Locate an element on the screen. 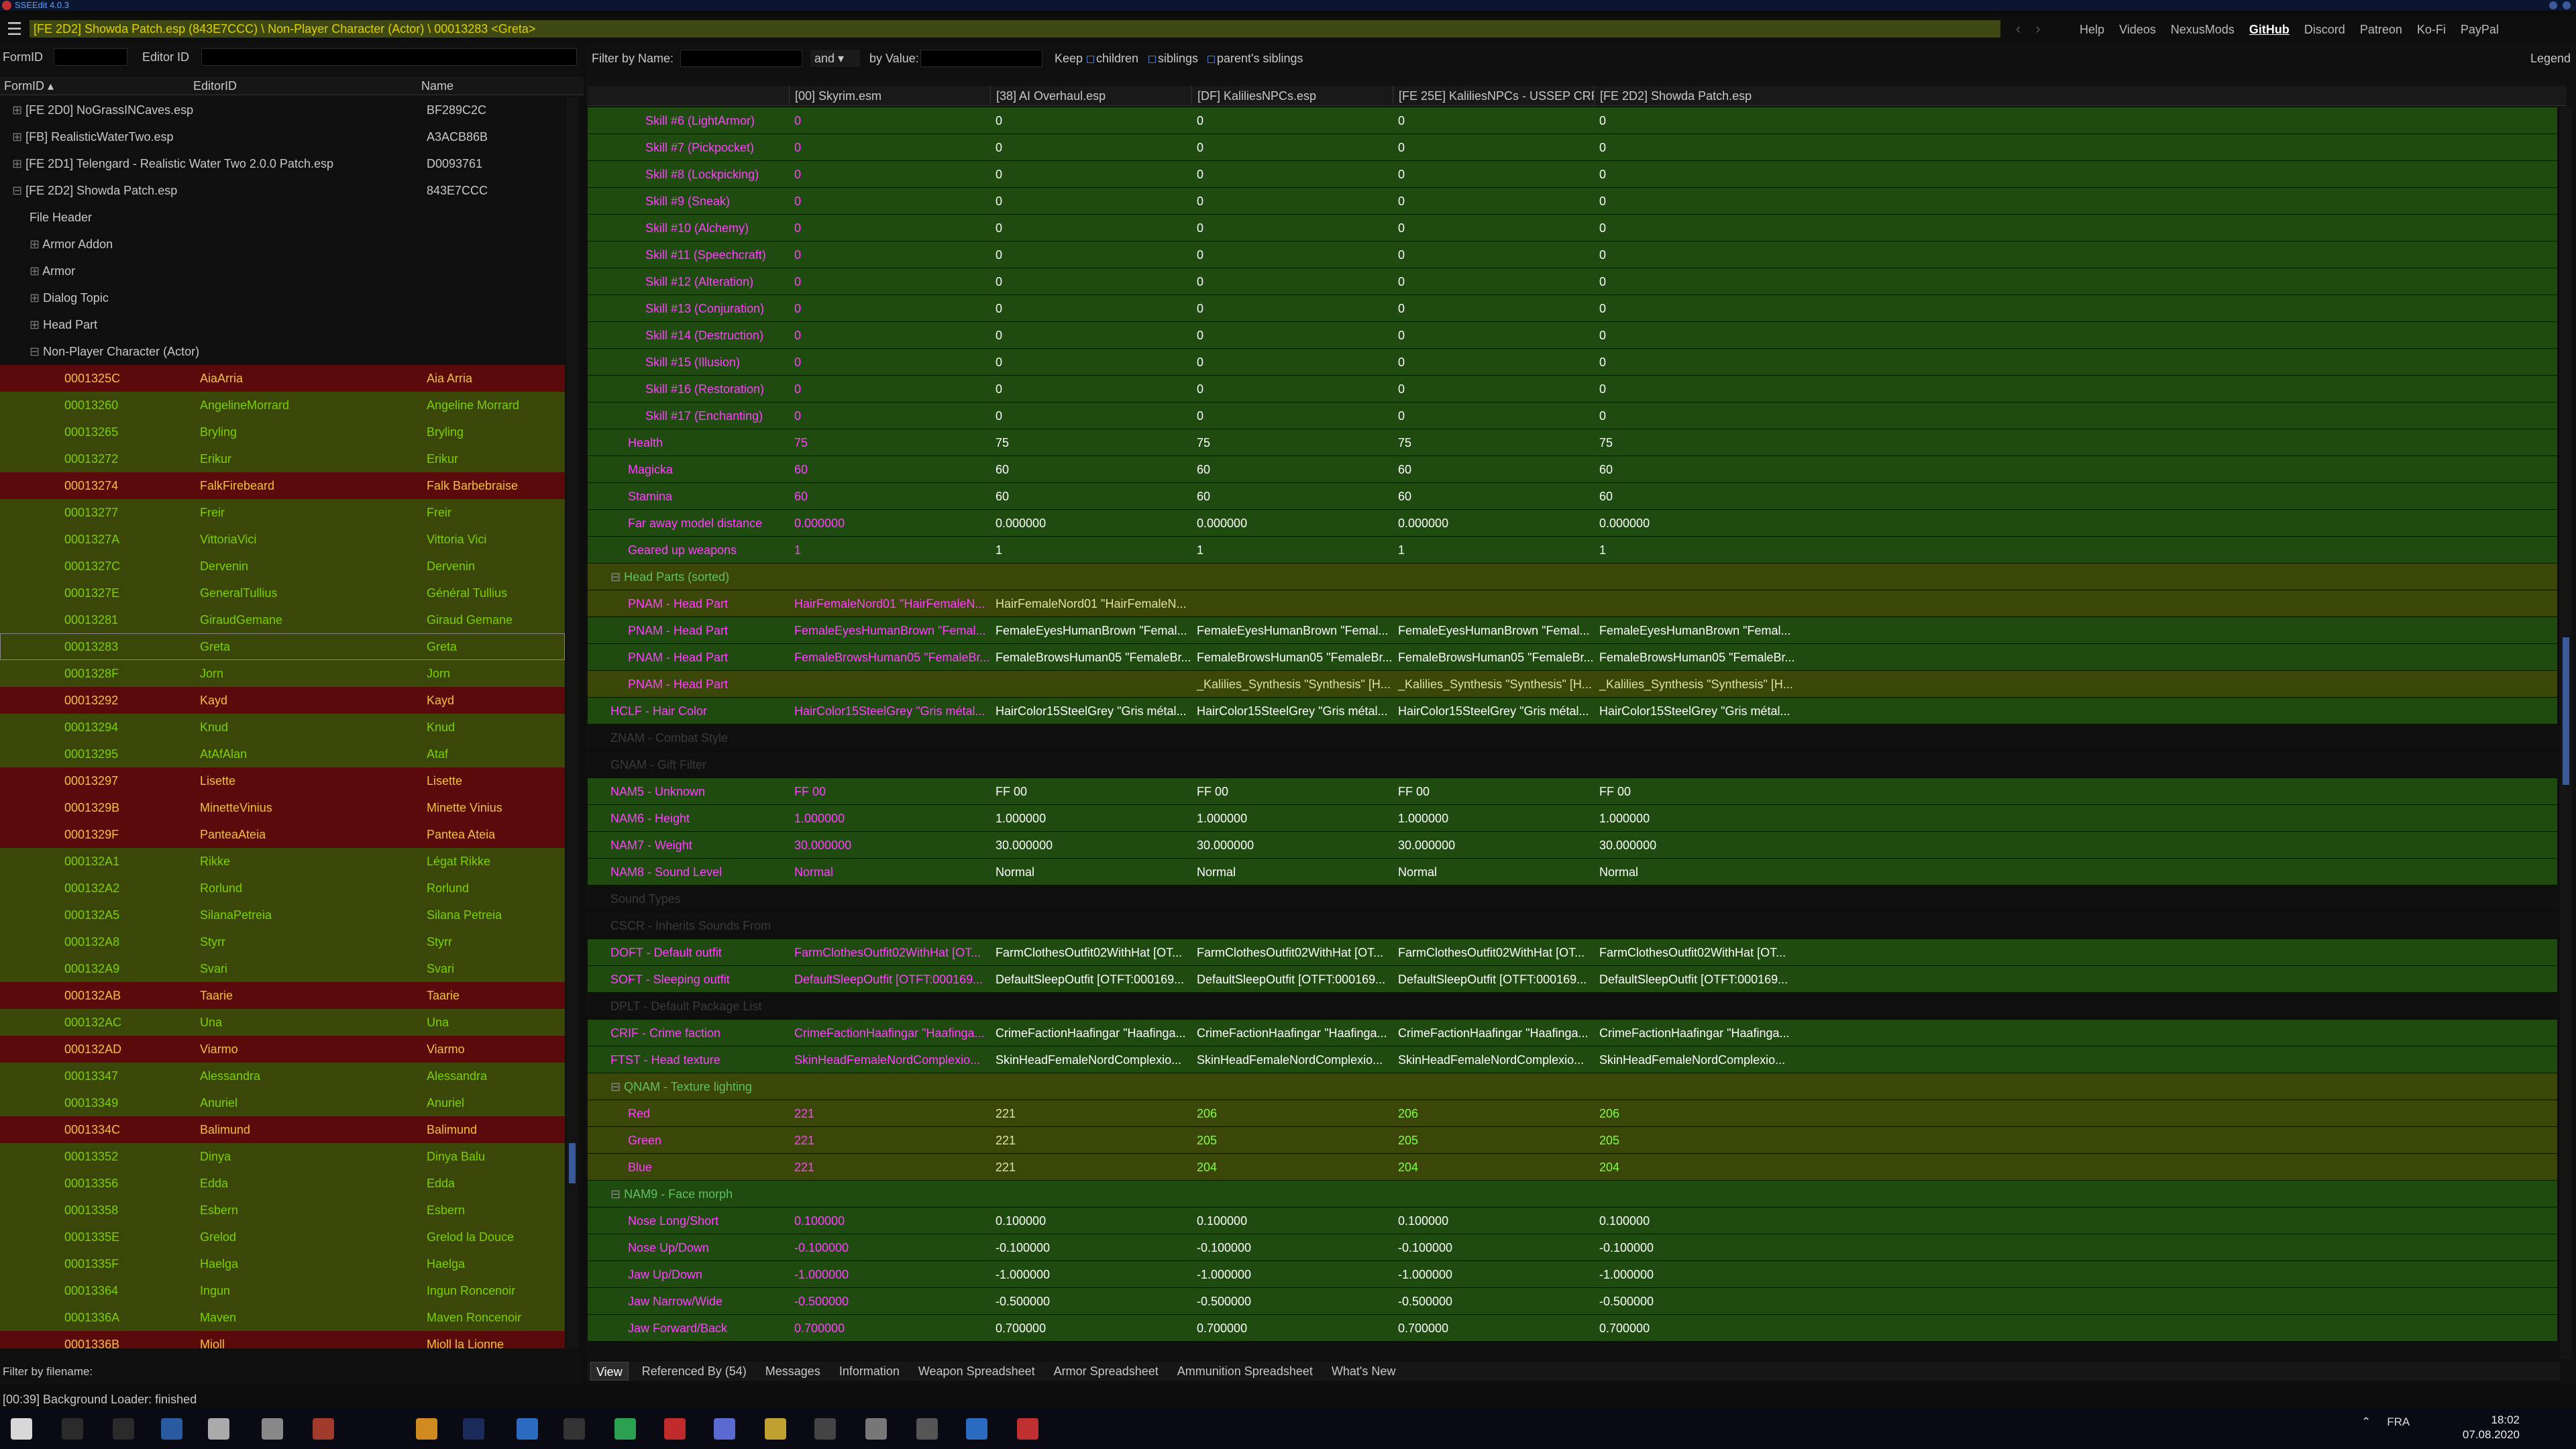 Image resolution: width=2576 pixels, height=1449 pixels. grid-cell: 30.000000 is located at coordinates (1493, 845).